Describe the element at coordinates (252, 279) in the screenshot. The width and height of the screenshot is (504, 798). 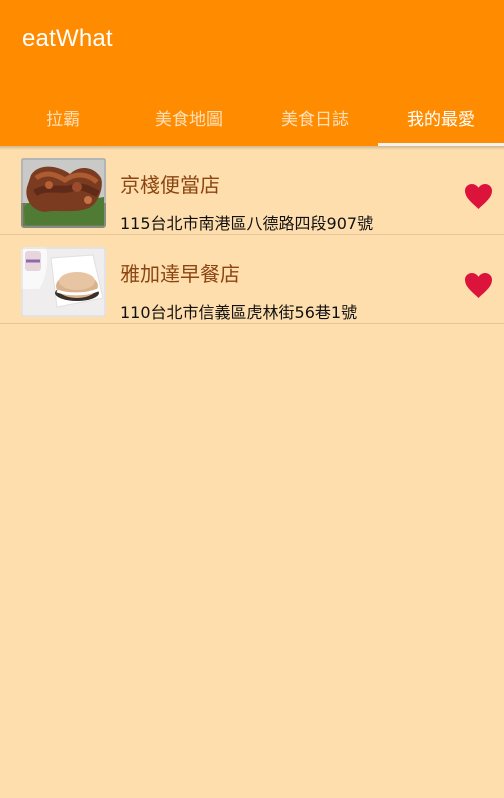
I see `favorite-list-item: 雅加達早餐店 110台北市信義區虎林街56巷1號` at that location.